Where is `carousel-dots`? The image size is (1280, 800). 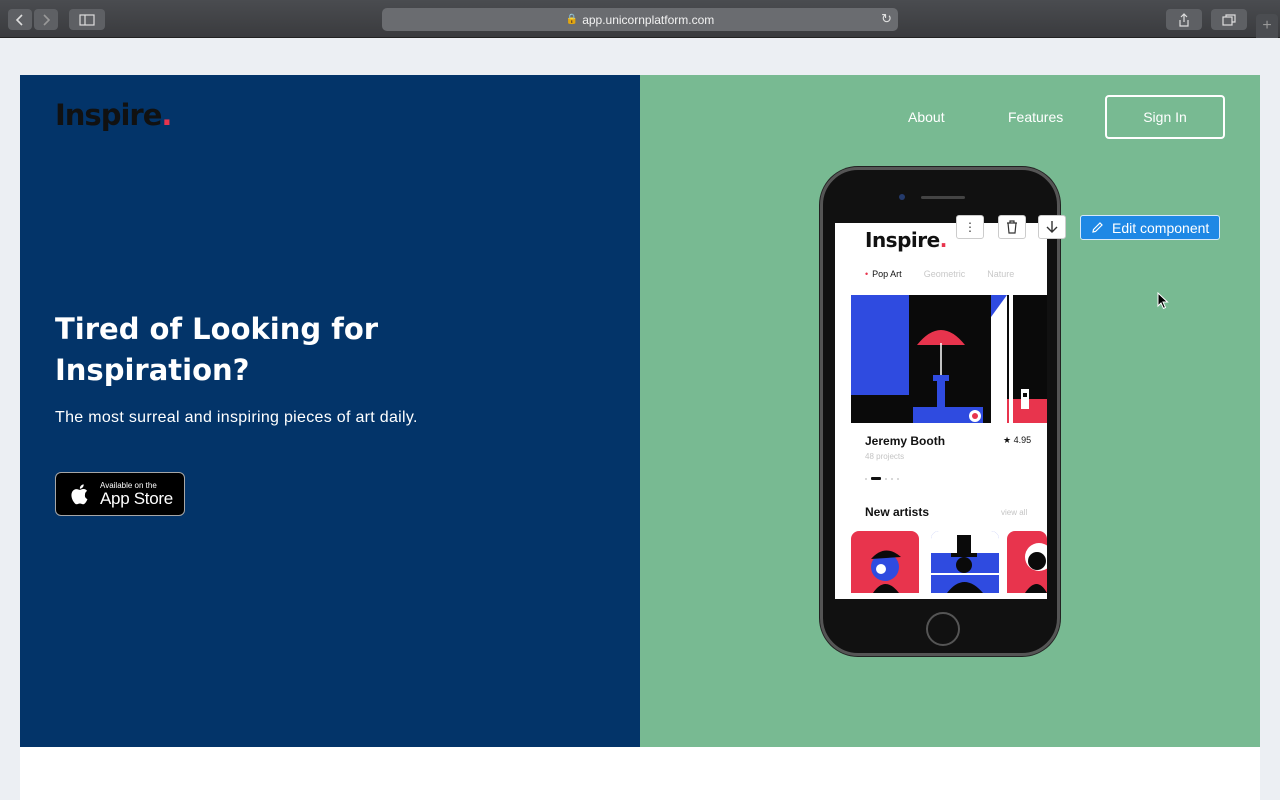 carousel-dots is located at coordinates (882, 478).